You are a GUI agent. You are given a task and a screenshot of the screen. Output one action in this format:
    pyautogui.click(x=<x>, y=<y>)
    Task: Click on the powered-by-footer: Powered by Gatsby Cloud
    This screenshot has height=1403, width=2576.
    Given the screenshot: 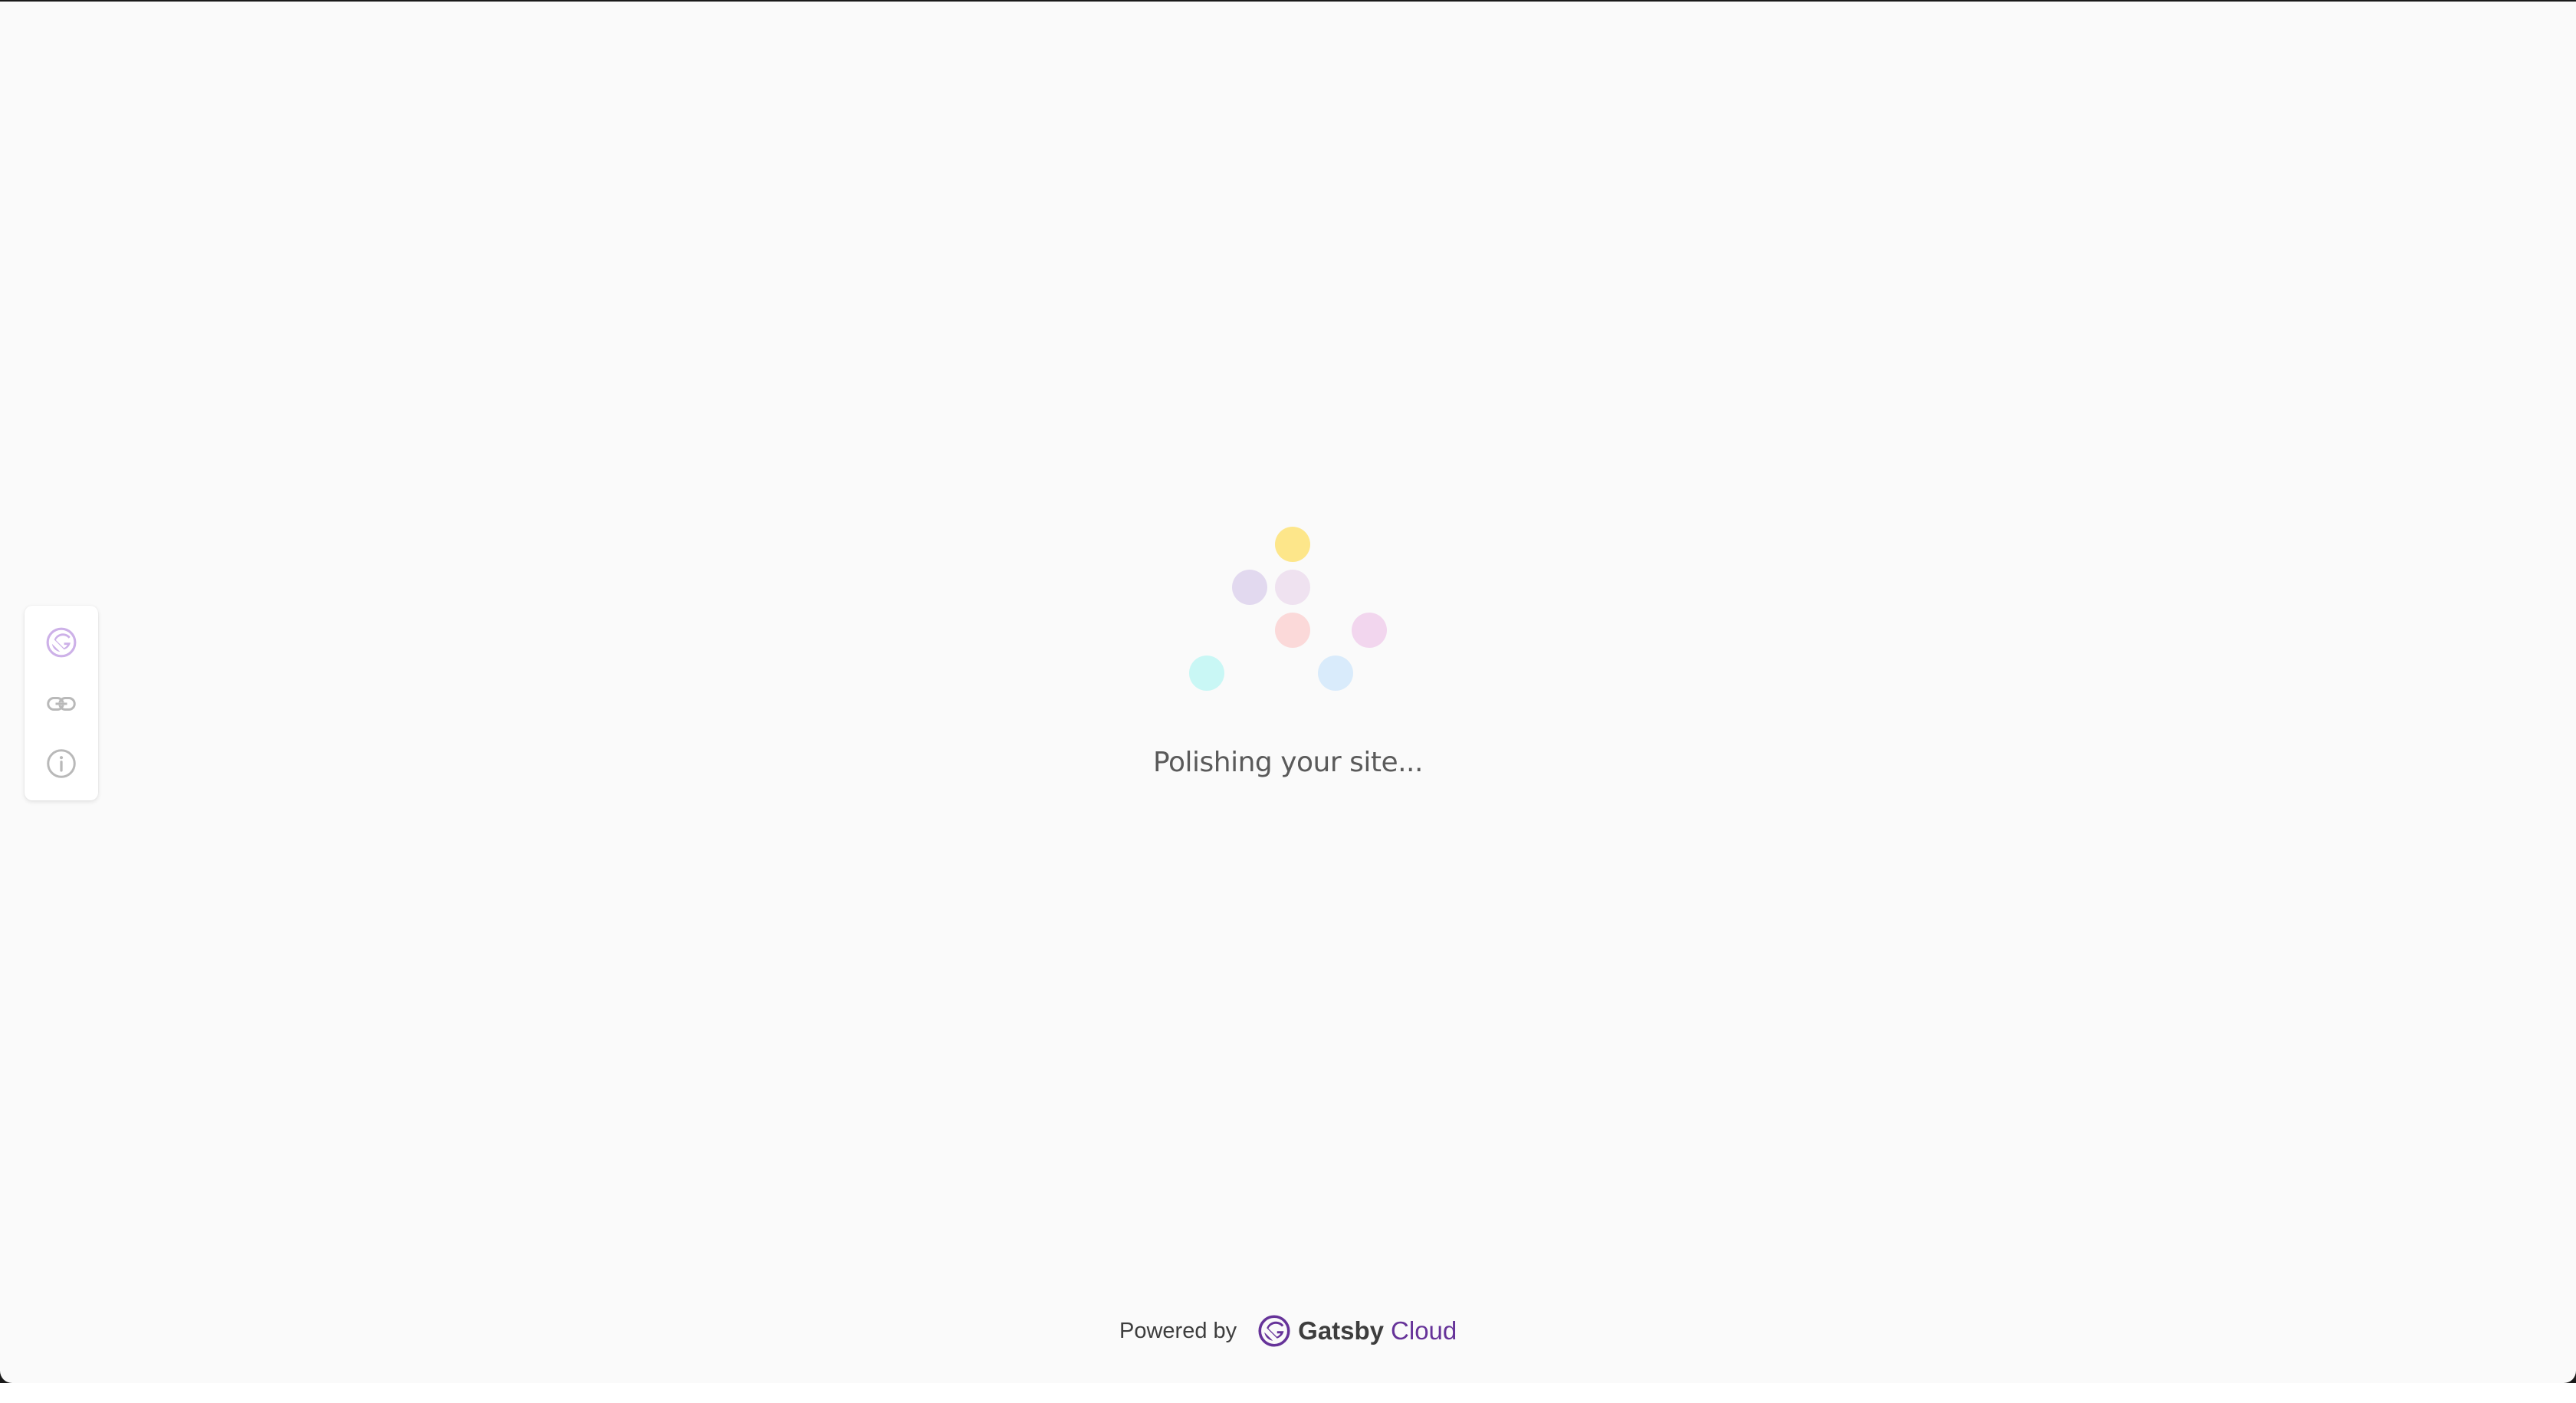 What is the action you would take?
    pyautogui.click(x=1288, y=1331)
    